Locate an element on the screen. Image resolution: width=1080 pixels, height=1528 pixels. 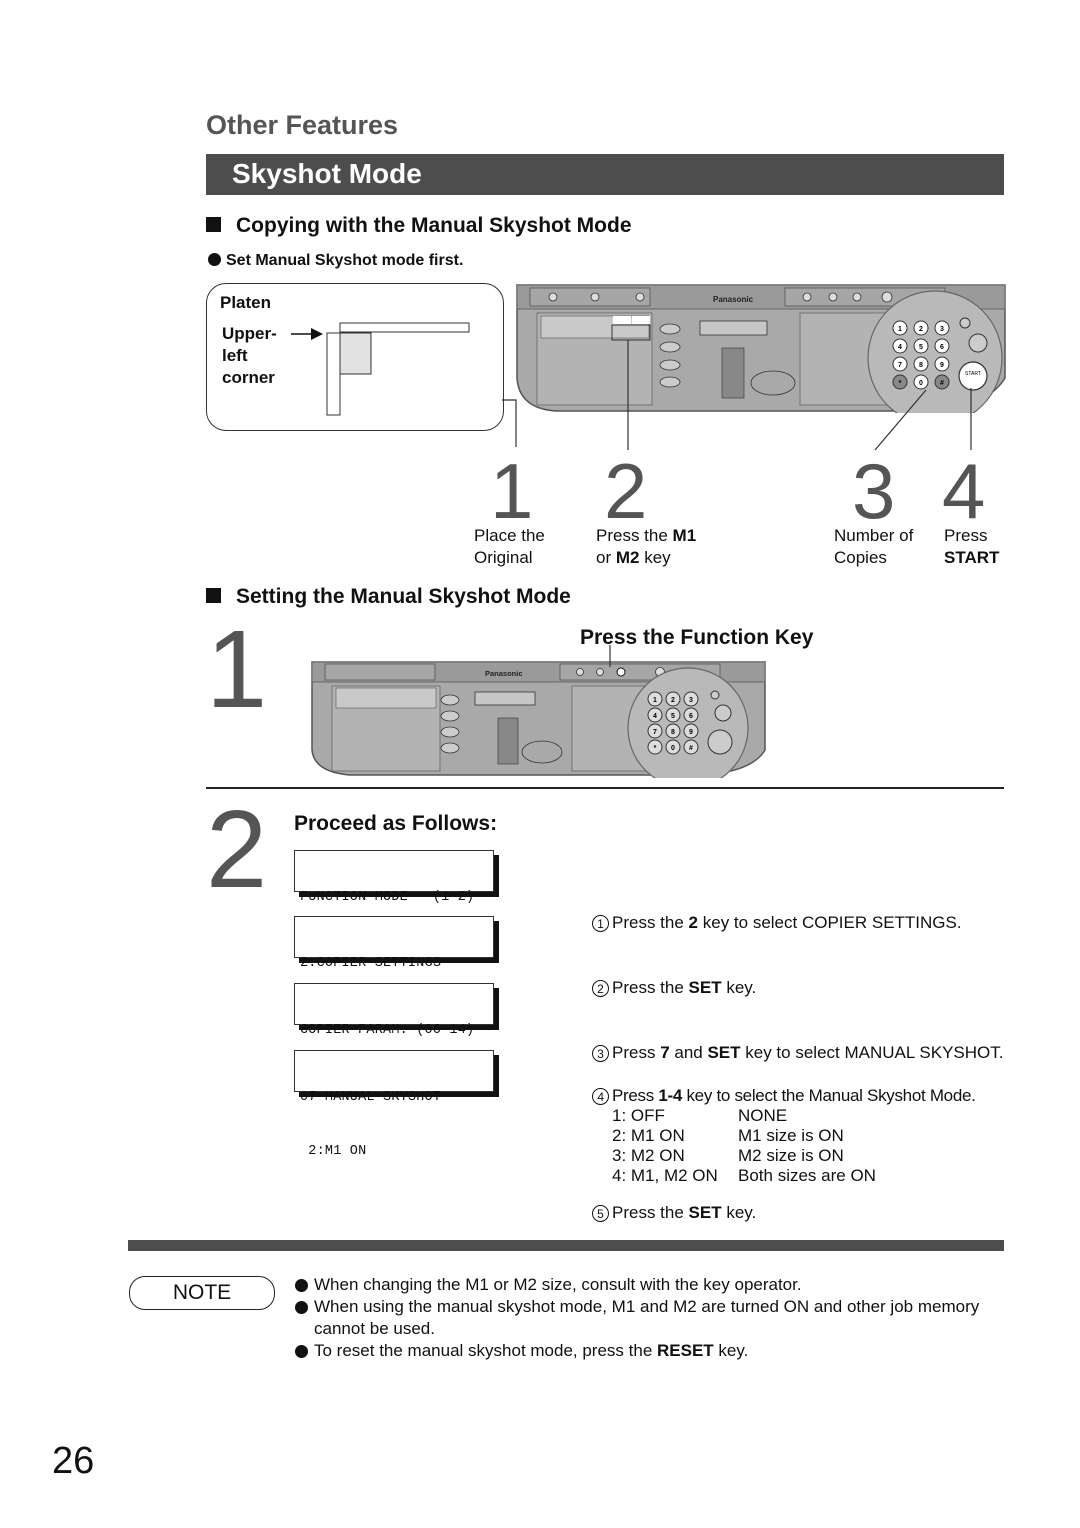
circled-number-icon: 2 is located at coordinates (600, 988).